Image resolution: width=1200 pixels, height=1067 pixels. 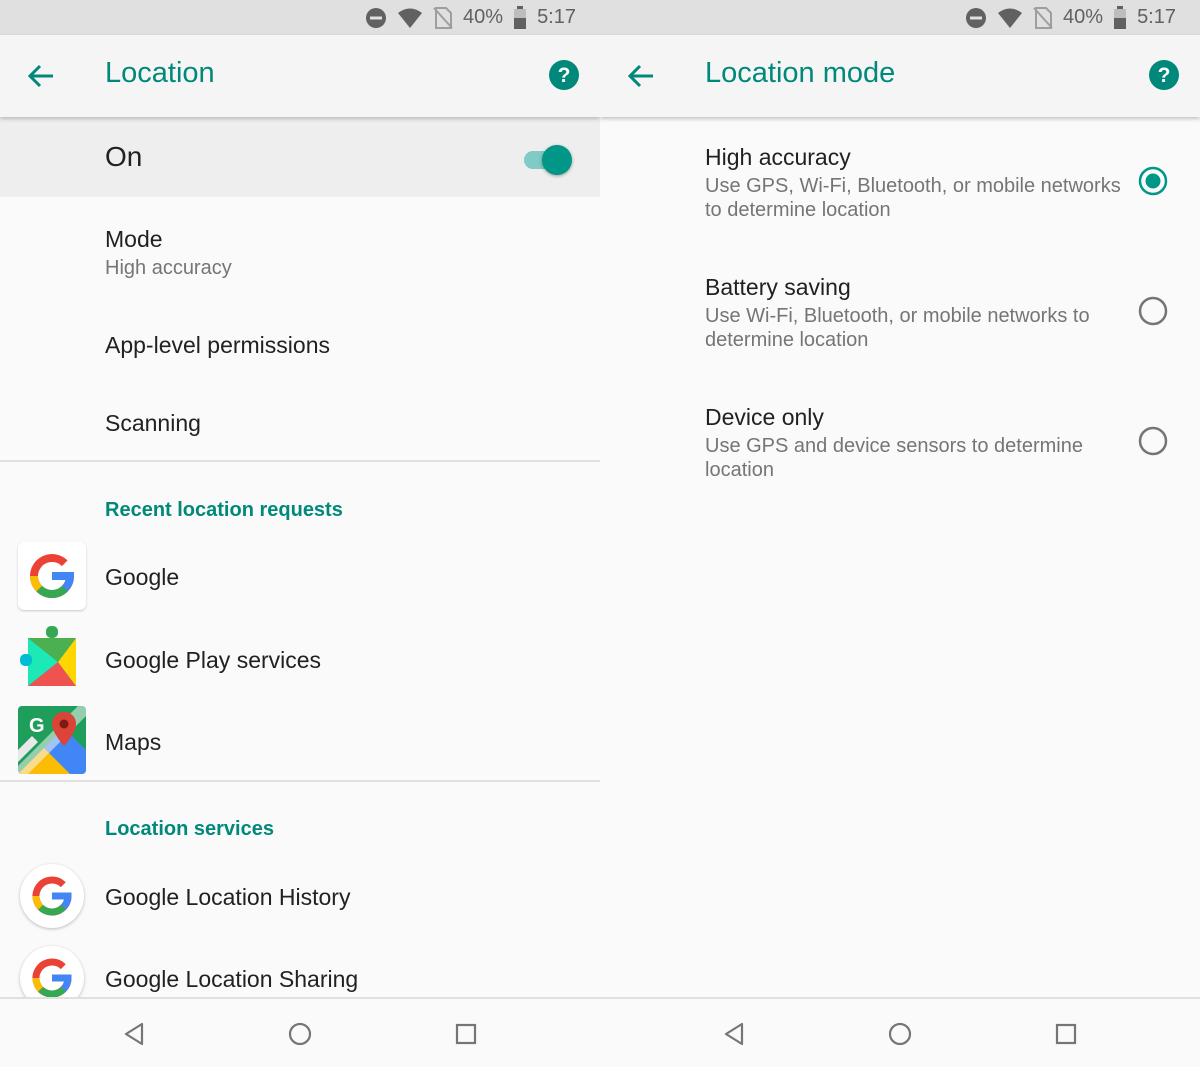 What do you see at coordinates (213, 660) in the screenshot?
I see `recent-app-name: Google Play services` at bounding box center [213, 660].